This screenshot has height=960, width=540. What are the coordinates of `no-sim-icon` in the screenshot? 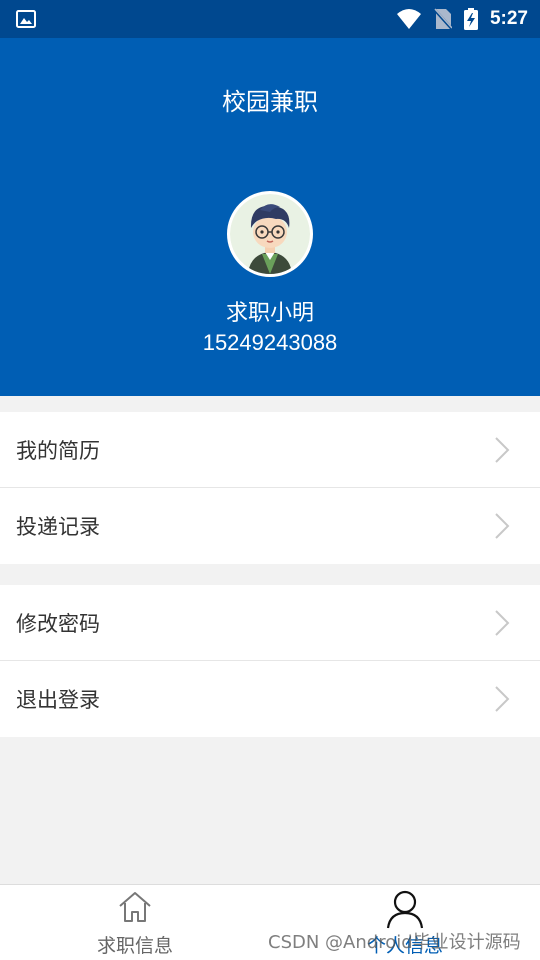 It's located at (442, 19).